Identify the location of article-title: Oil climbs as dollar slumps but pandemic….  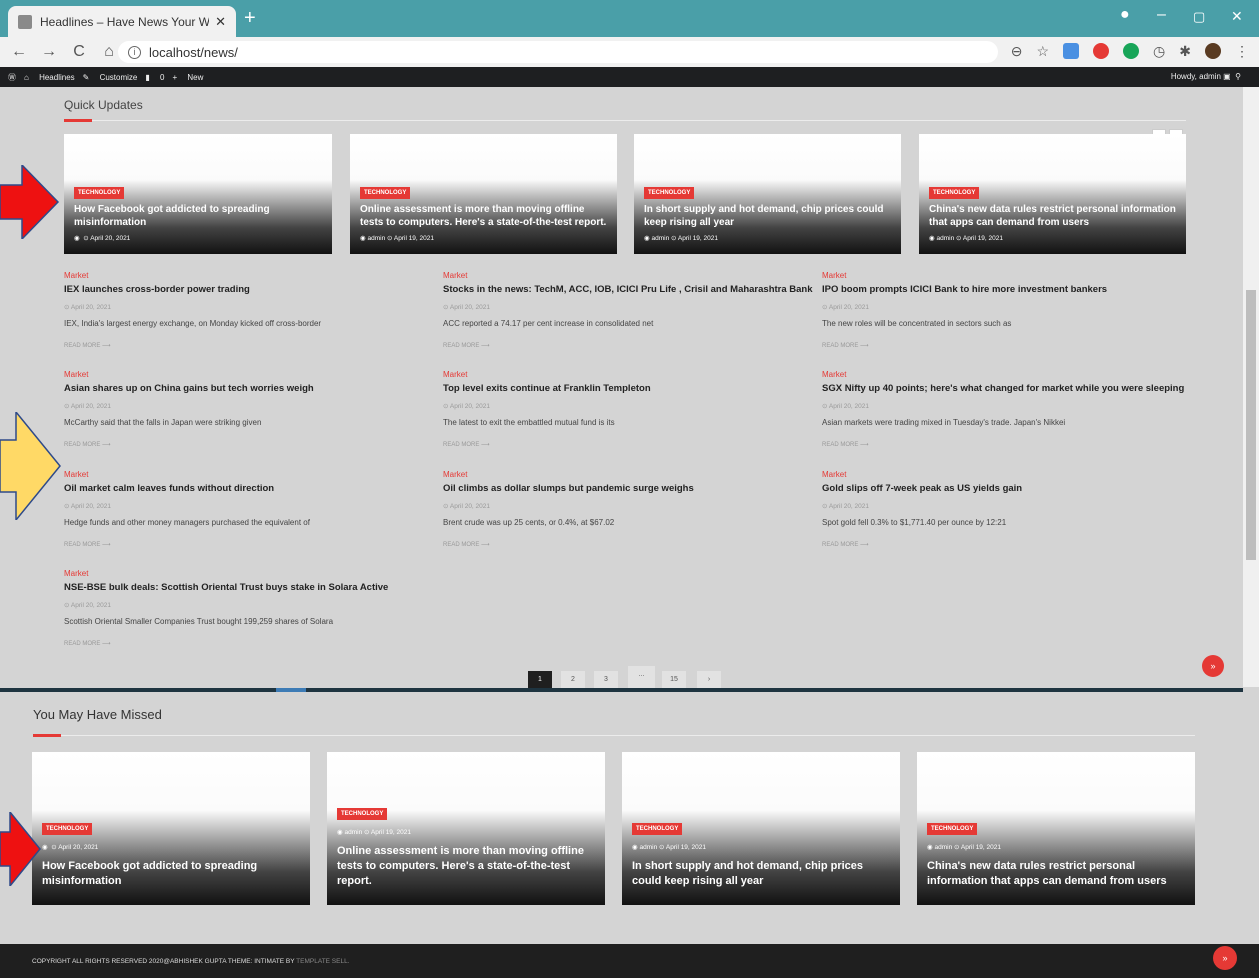
(628, 488).